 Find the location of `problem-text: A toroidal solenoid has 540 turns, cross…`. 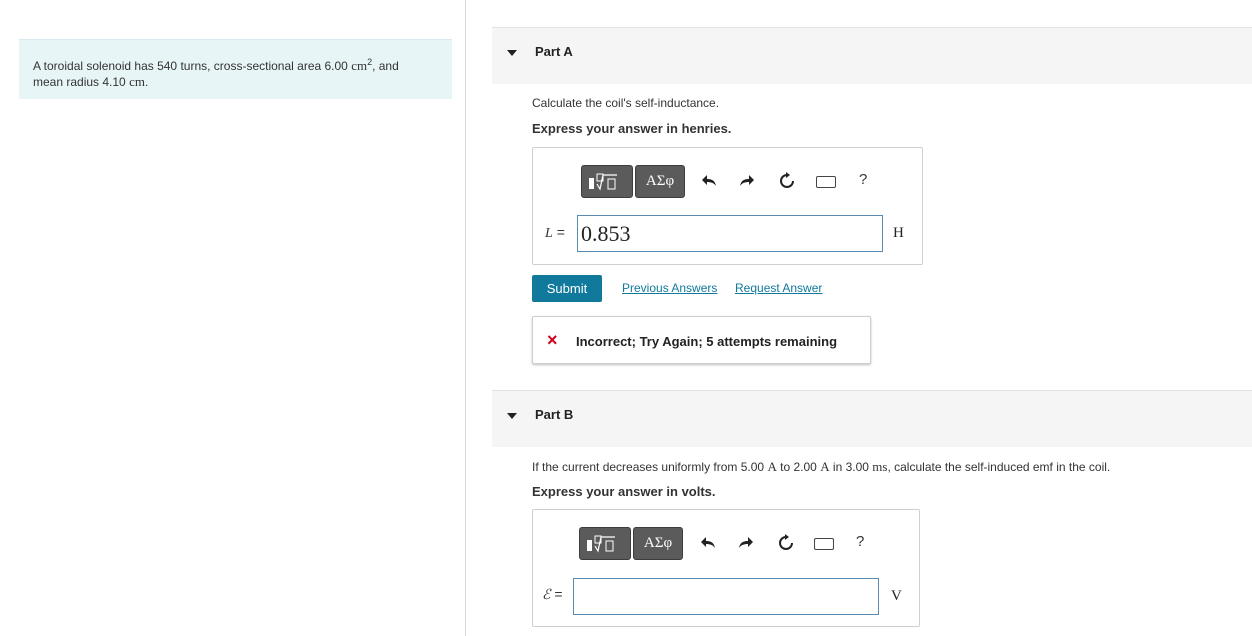

problem-text: A toroidal solenoid has 540 turns, cross… is located at coordinates (192, 66).